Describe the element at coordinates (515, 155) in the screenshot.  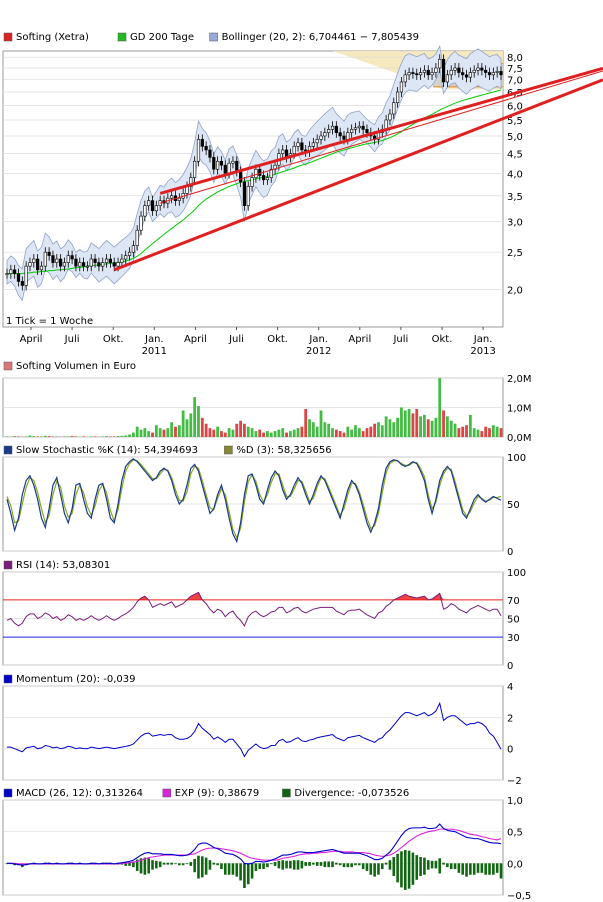
I see `y-tick-label: 4,5` at that location.